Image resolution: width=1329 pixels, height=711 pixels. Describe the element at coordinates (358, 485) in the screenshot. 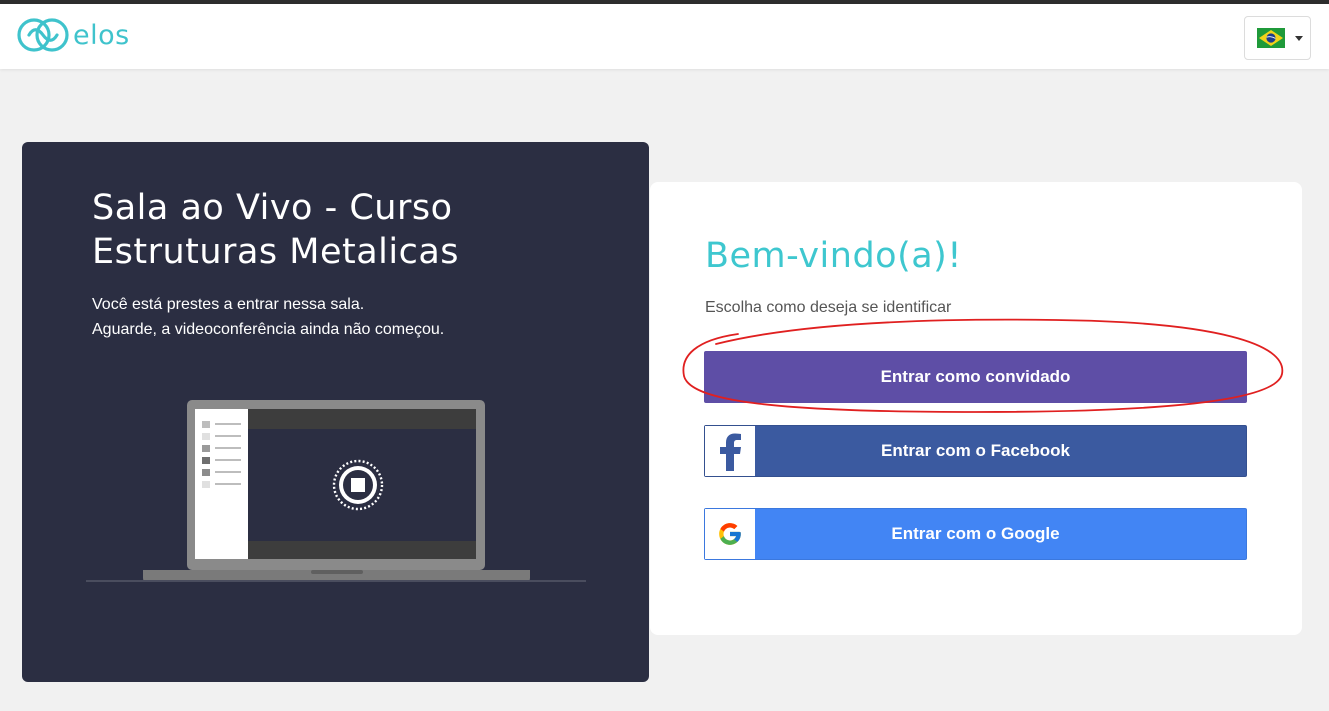

I see `stop-icon` at that location.